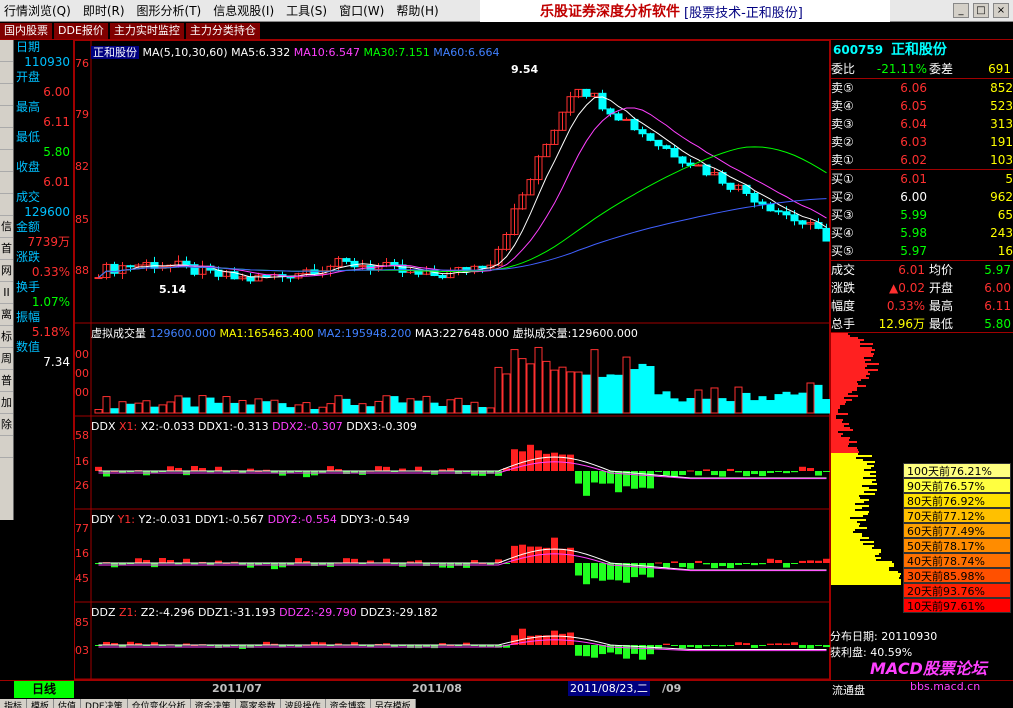  Describe the element at coordinates (417, 10) in the screenshot. I see `menu-item-6: 帮助(H)` at that location.